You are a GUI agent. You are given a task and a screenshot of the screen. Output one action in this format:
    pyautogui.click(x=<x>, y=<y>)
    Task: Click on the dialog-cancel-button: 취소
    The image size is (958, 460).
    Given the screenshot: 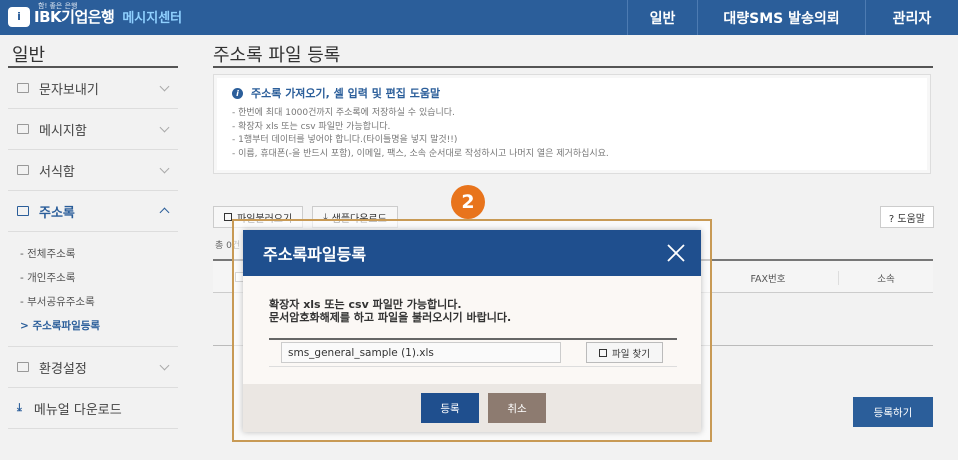 What is the action you would take?
    pyautogui.click(x=517, y=408)
    